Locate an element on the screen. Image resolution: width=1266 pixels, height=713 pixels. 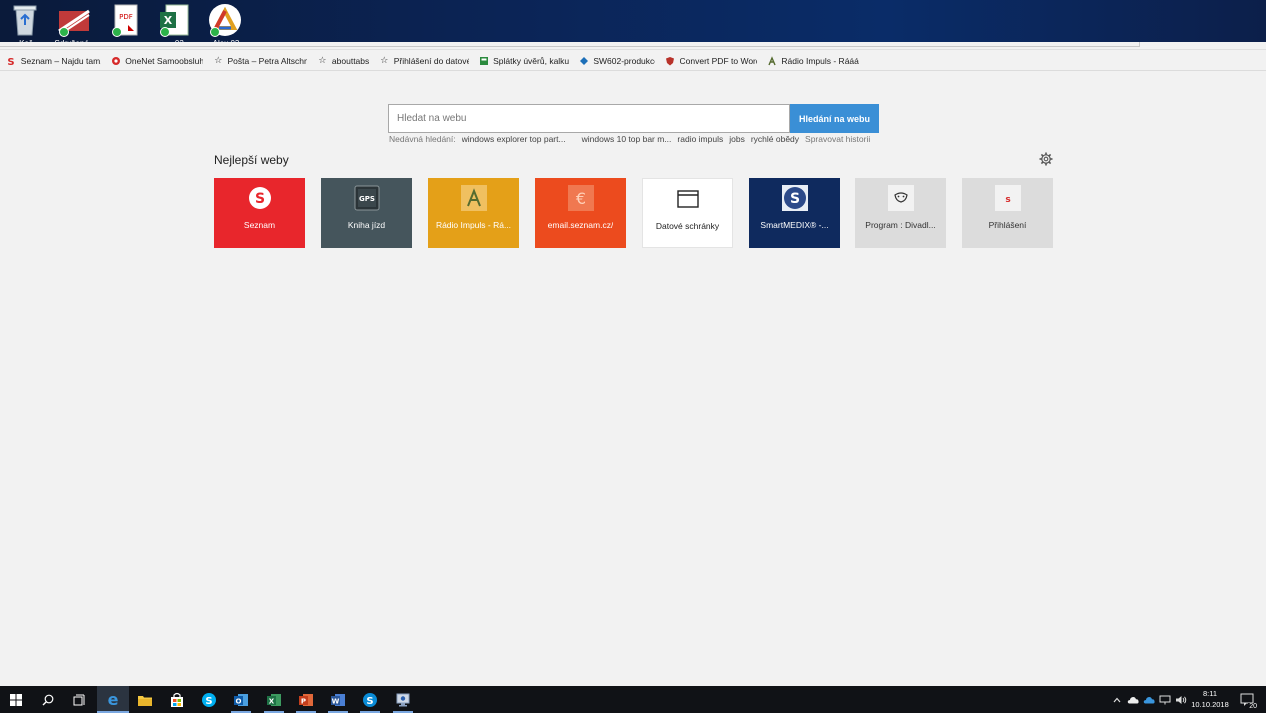
favorite-label: Convert PDF to Word is located at coordinates (718, 60).